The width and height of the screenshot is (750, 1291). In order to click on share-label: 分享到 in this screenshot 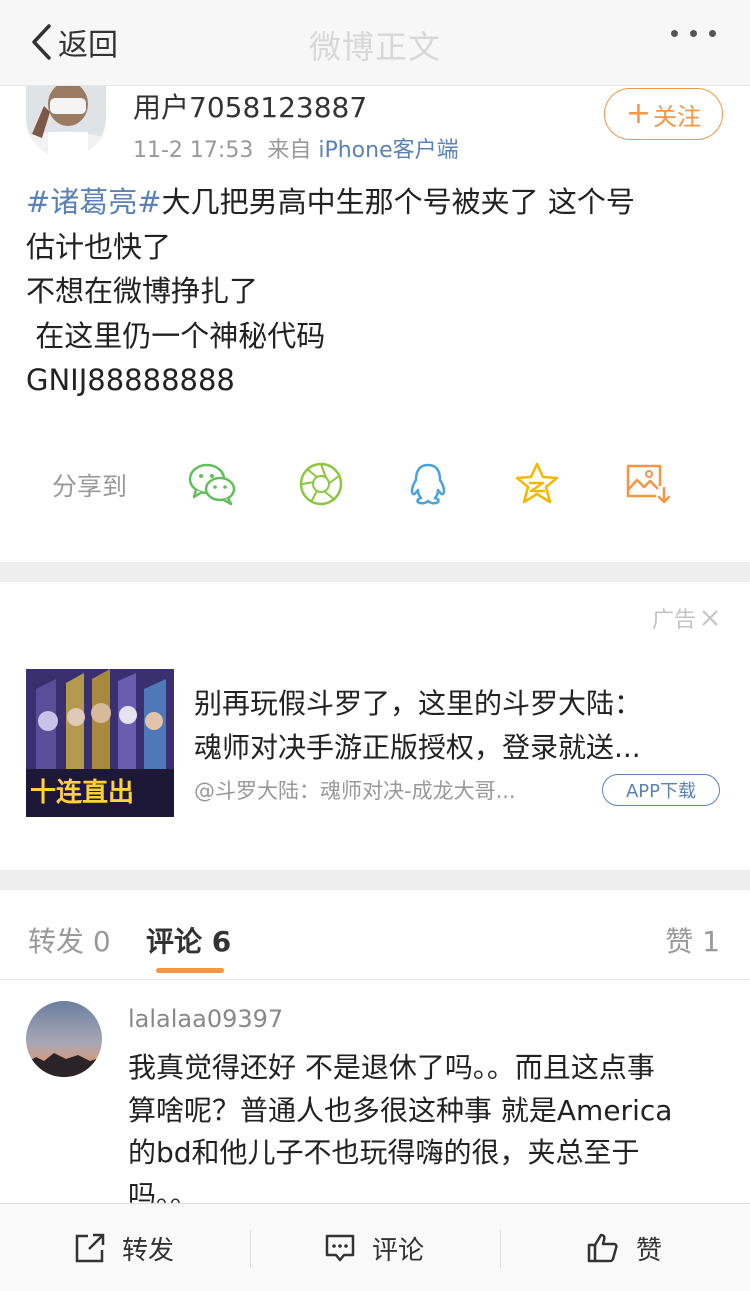, I will do `click(90, 486)`.